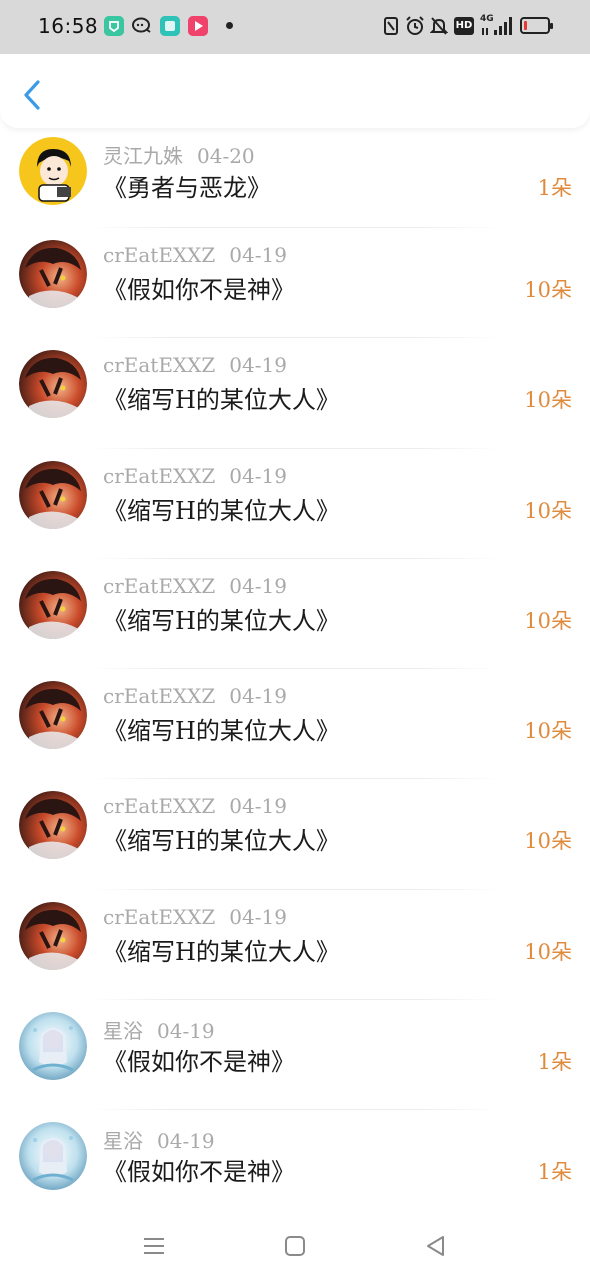 Image resolution: width=590 pixels, height=1280 pixels. Describe the element at coordinates (32, 95) in the screenshot. I see `chevron-left-icon` at that location.